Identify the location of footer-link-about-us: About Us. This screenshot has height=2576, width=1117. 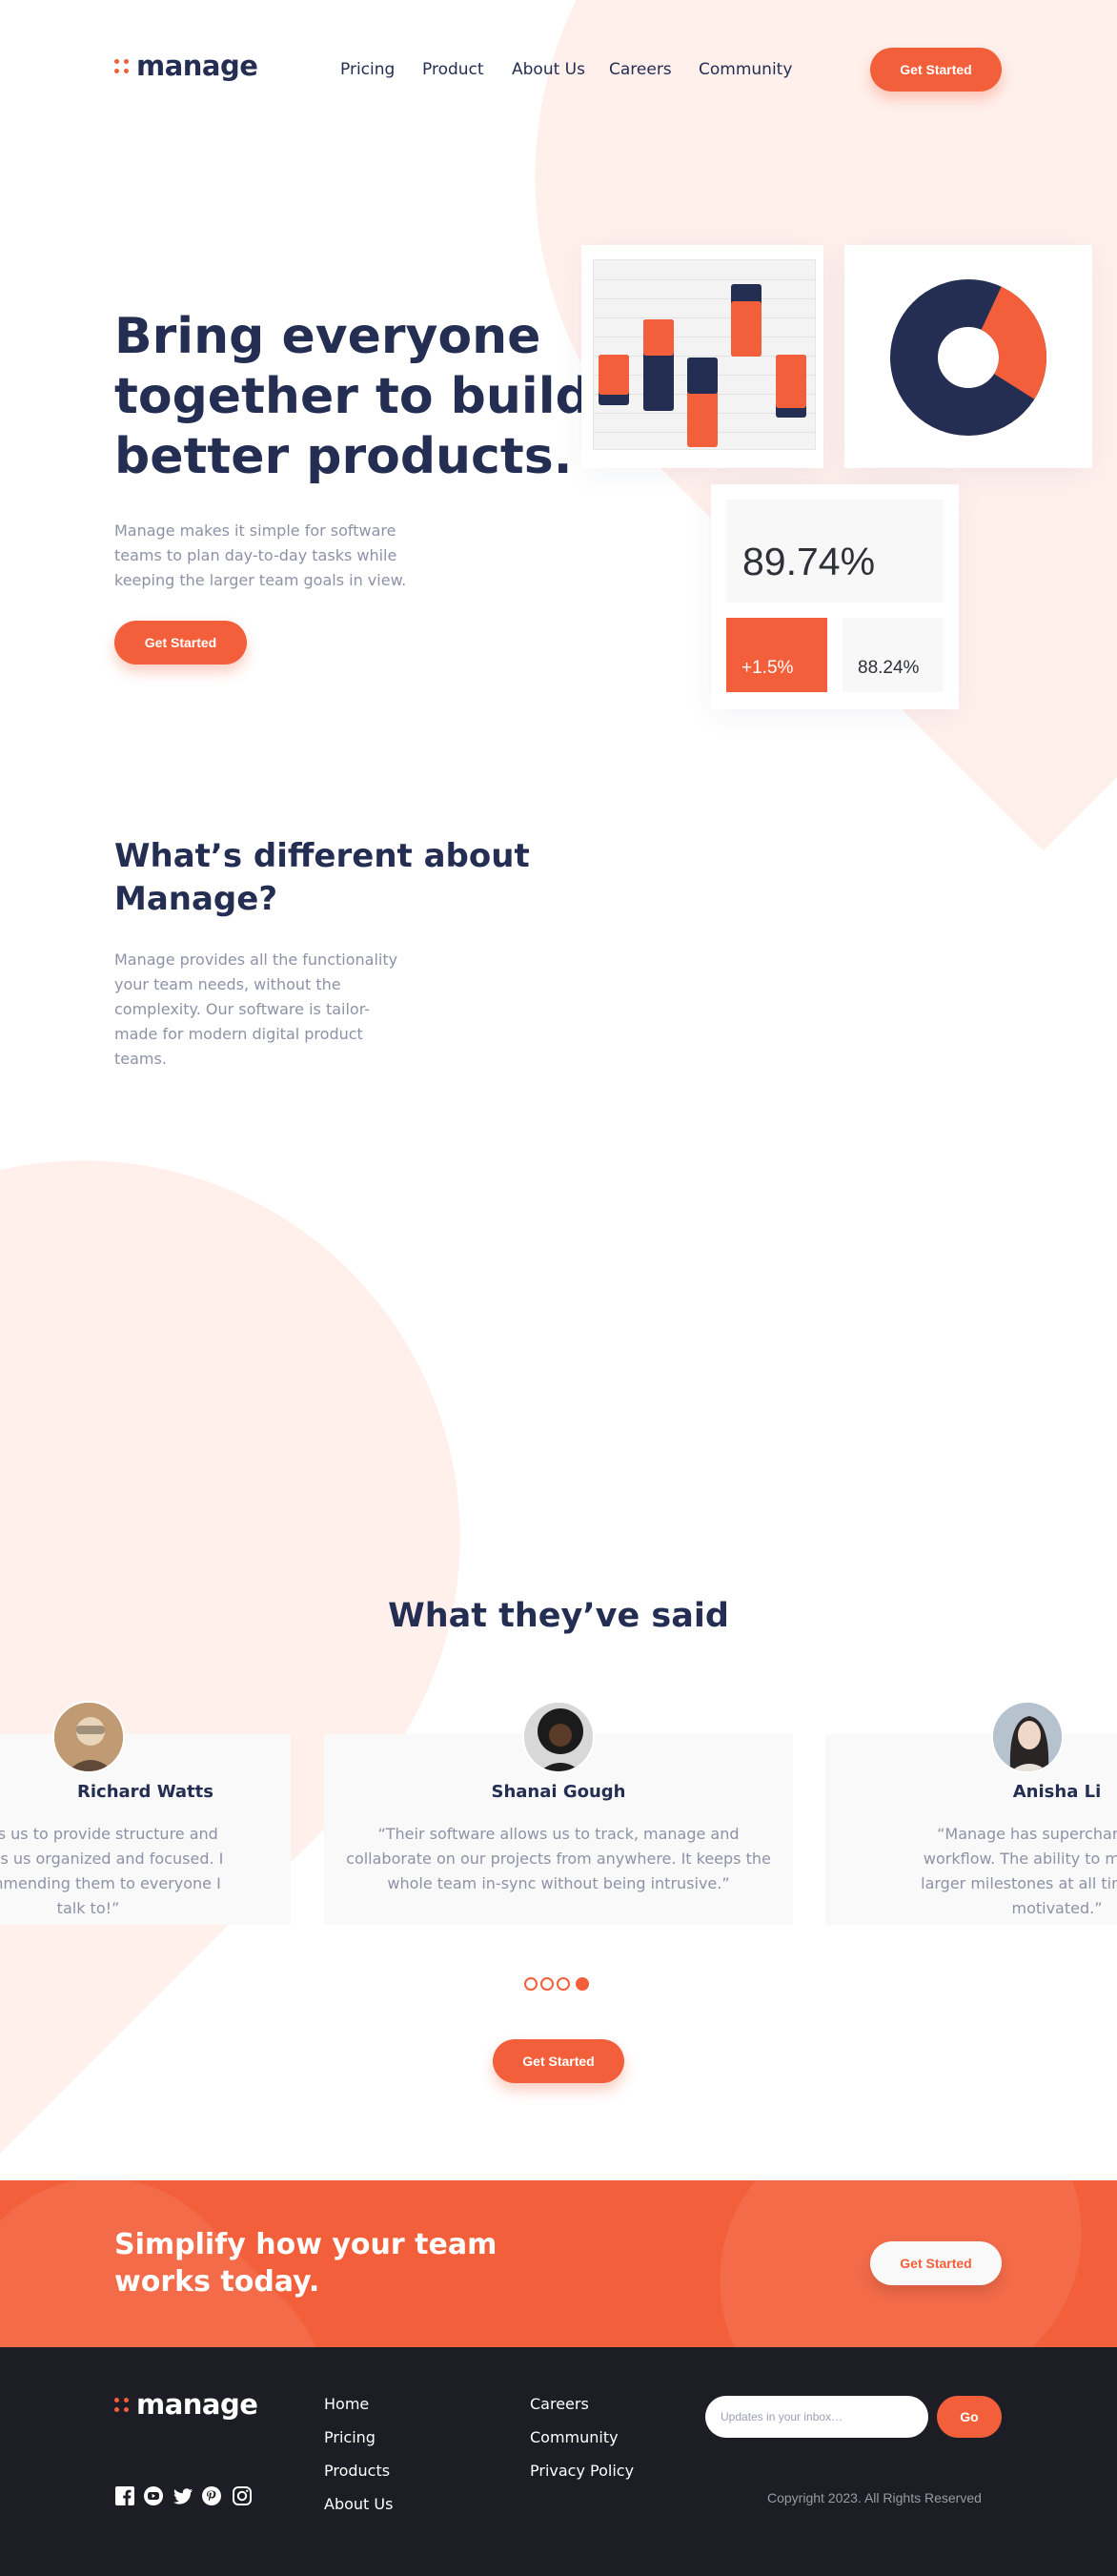
(359, 2504).